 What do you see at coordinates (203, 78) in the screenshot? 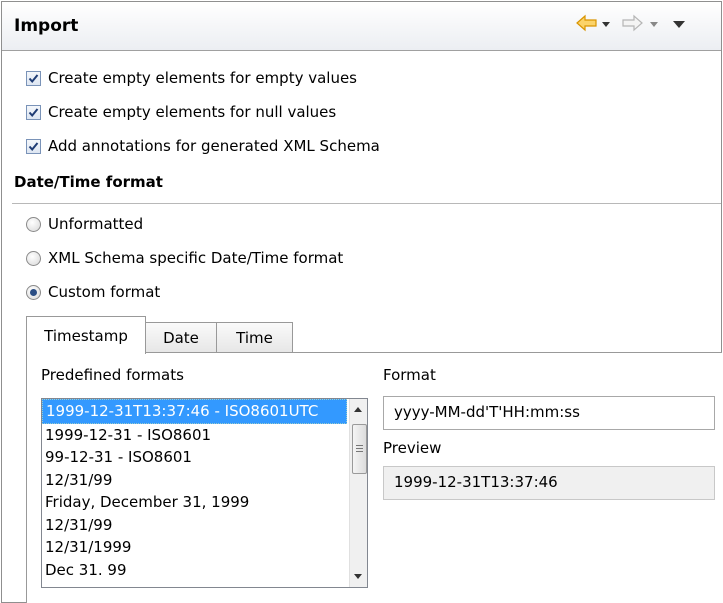
I see `checkbox-label: Create empty elements for empty values` at bounding box center [203, 78].